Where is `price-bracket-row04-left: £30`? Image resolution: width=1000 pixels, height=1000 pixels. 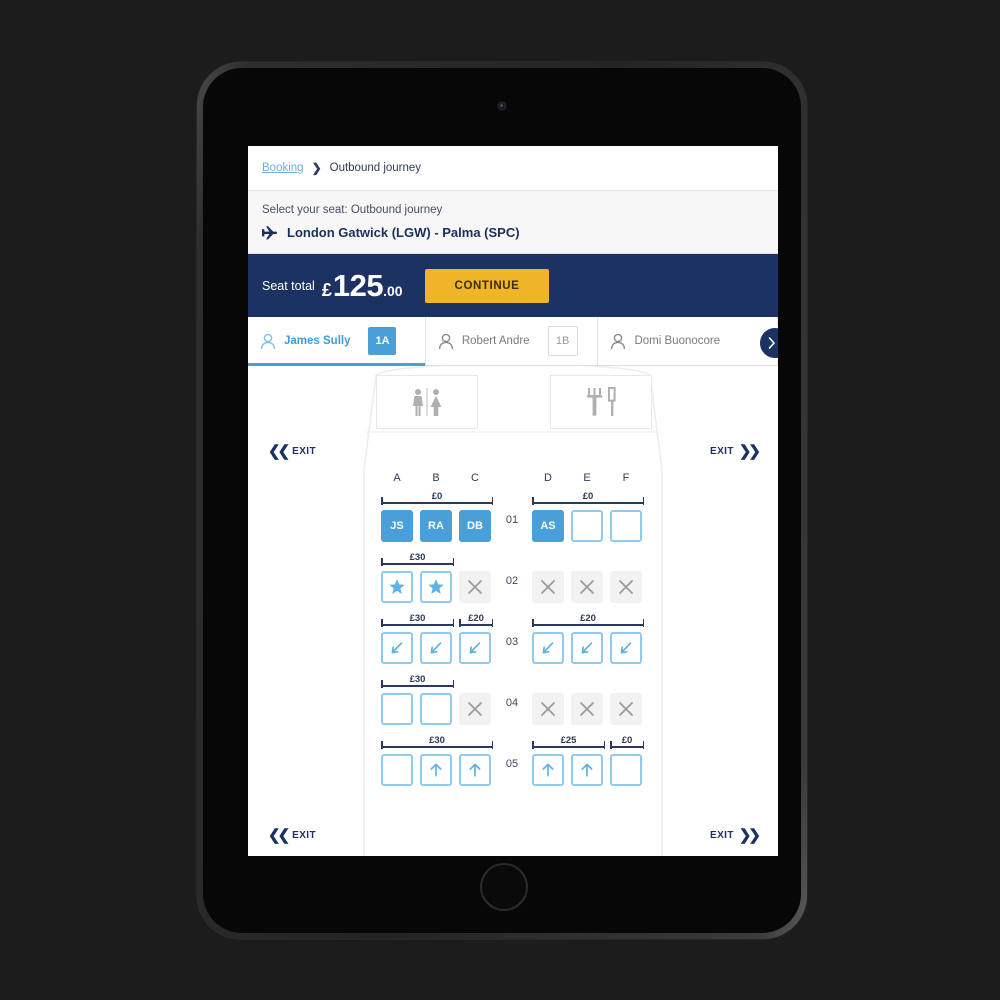 price-bracket-row04-left: £30 is located at coordinates (417, 681).